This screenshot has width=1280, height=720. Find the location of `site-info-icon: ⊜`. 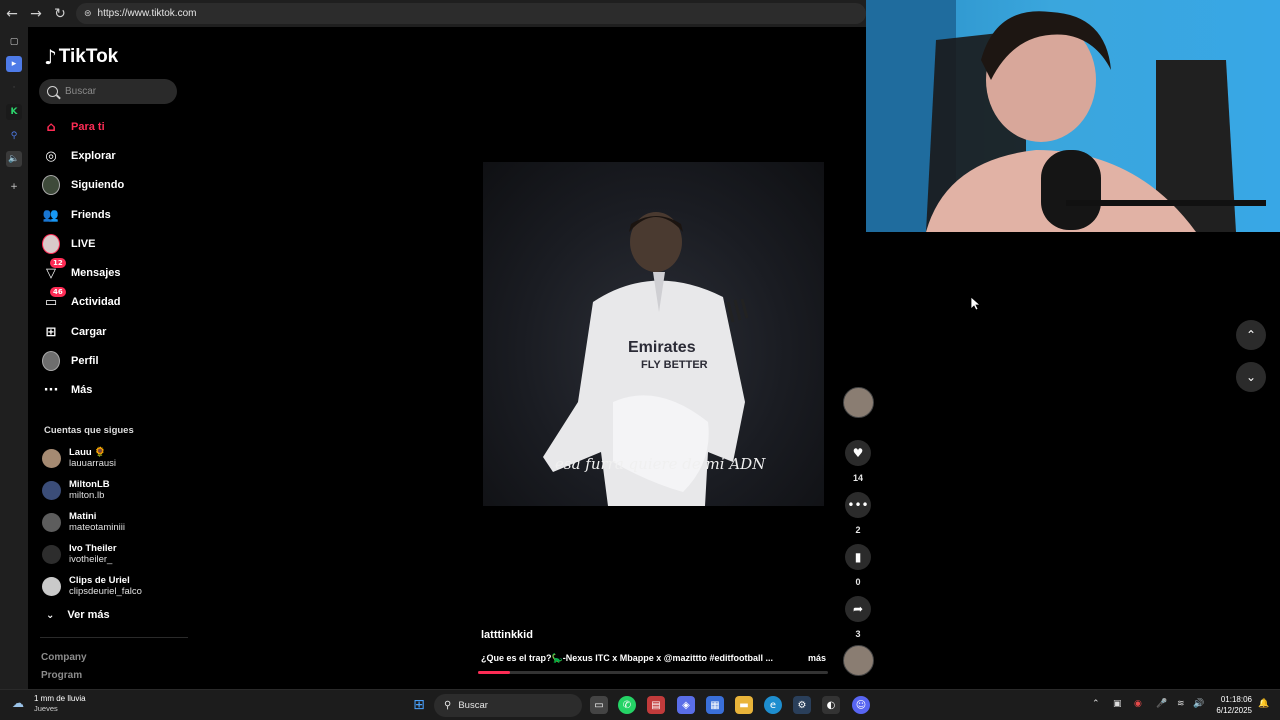

site-info-icon: ⊜ is located at coordinates (88, 13).